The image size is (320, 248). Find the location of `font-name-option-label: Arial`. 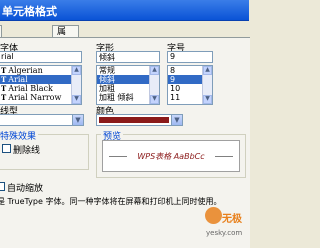

font-name-option-label: Arial is located at coordinates (18, 79).